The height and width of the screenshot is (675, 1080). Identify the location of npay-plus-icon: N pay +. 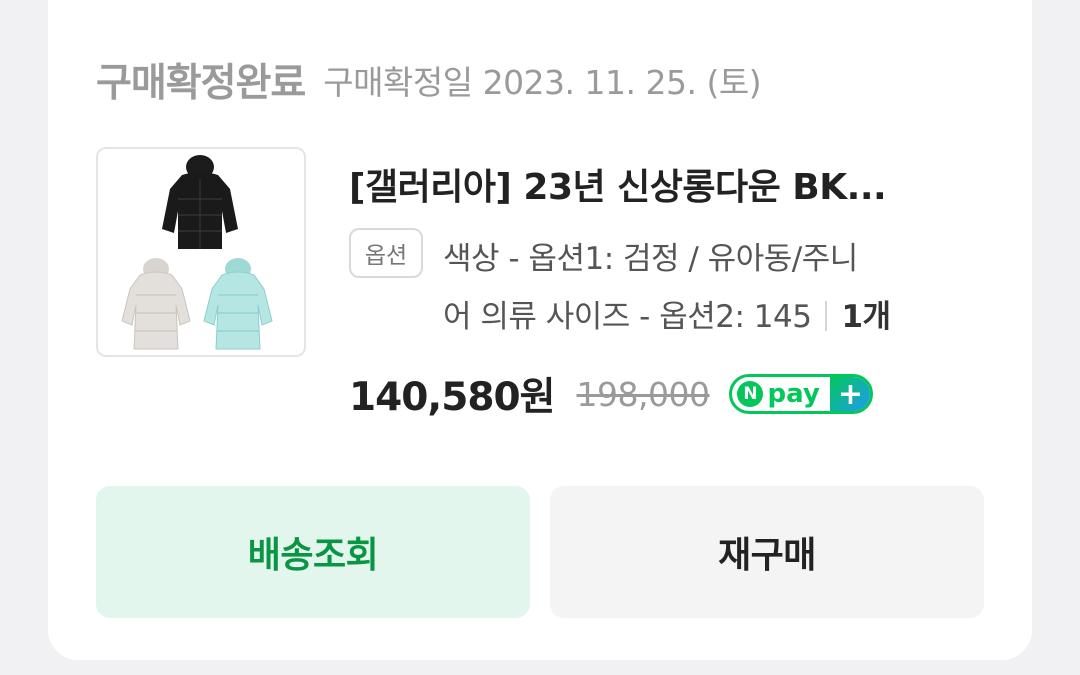
(801, 394).